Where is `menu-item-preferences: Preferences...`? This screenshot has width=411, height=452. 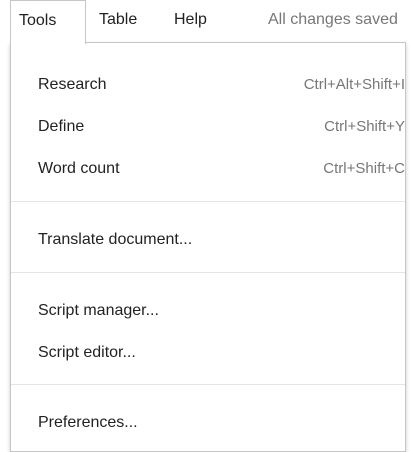
menu-item-preferences: Preferences... is located at coordinates (208, 423).